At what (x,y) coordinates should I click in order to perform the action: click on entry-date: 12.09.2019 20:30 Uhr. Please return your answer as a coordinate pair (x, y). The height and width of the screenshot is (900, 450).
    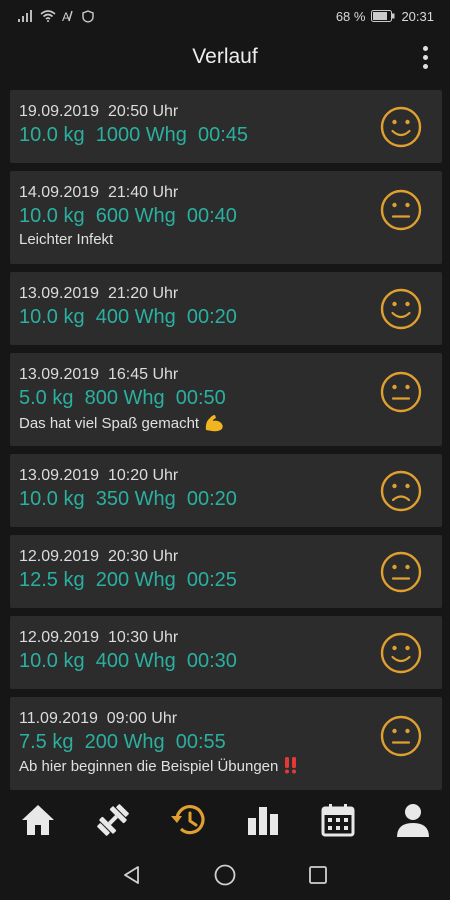
    Looking at the image, I should click on (99, 556).